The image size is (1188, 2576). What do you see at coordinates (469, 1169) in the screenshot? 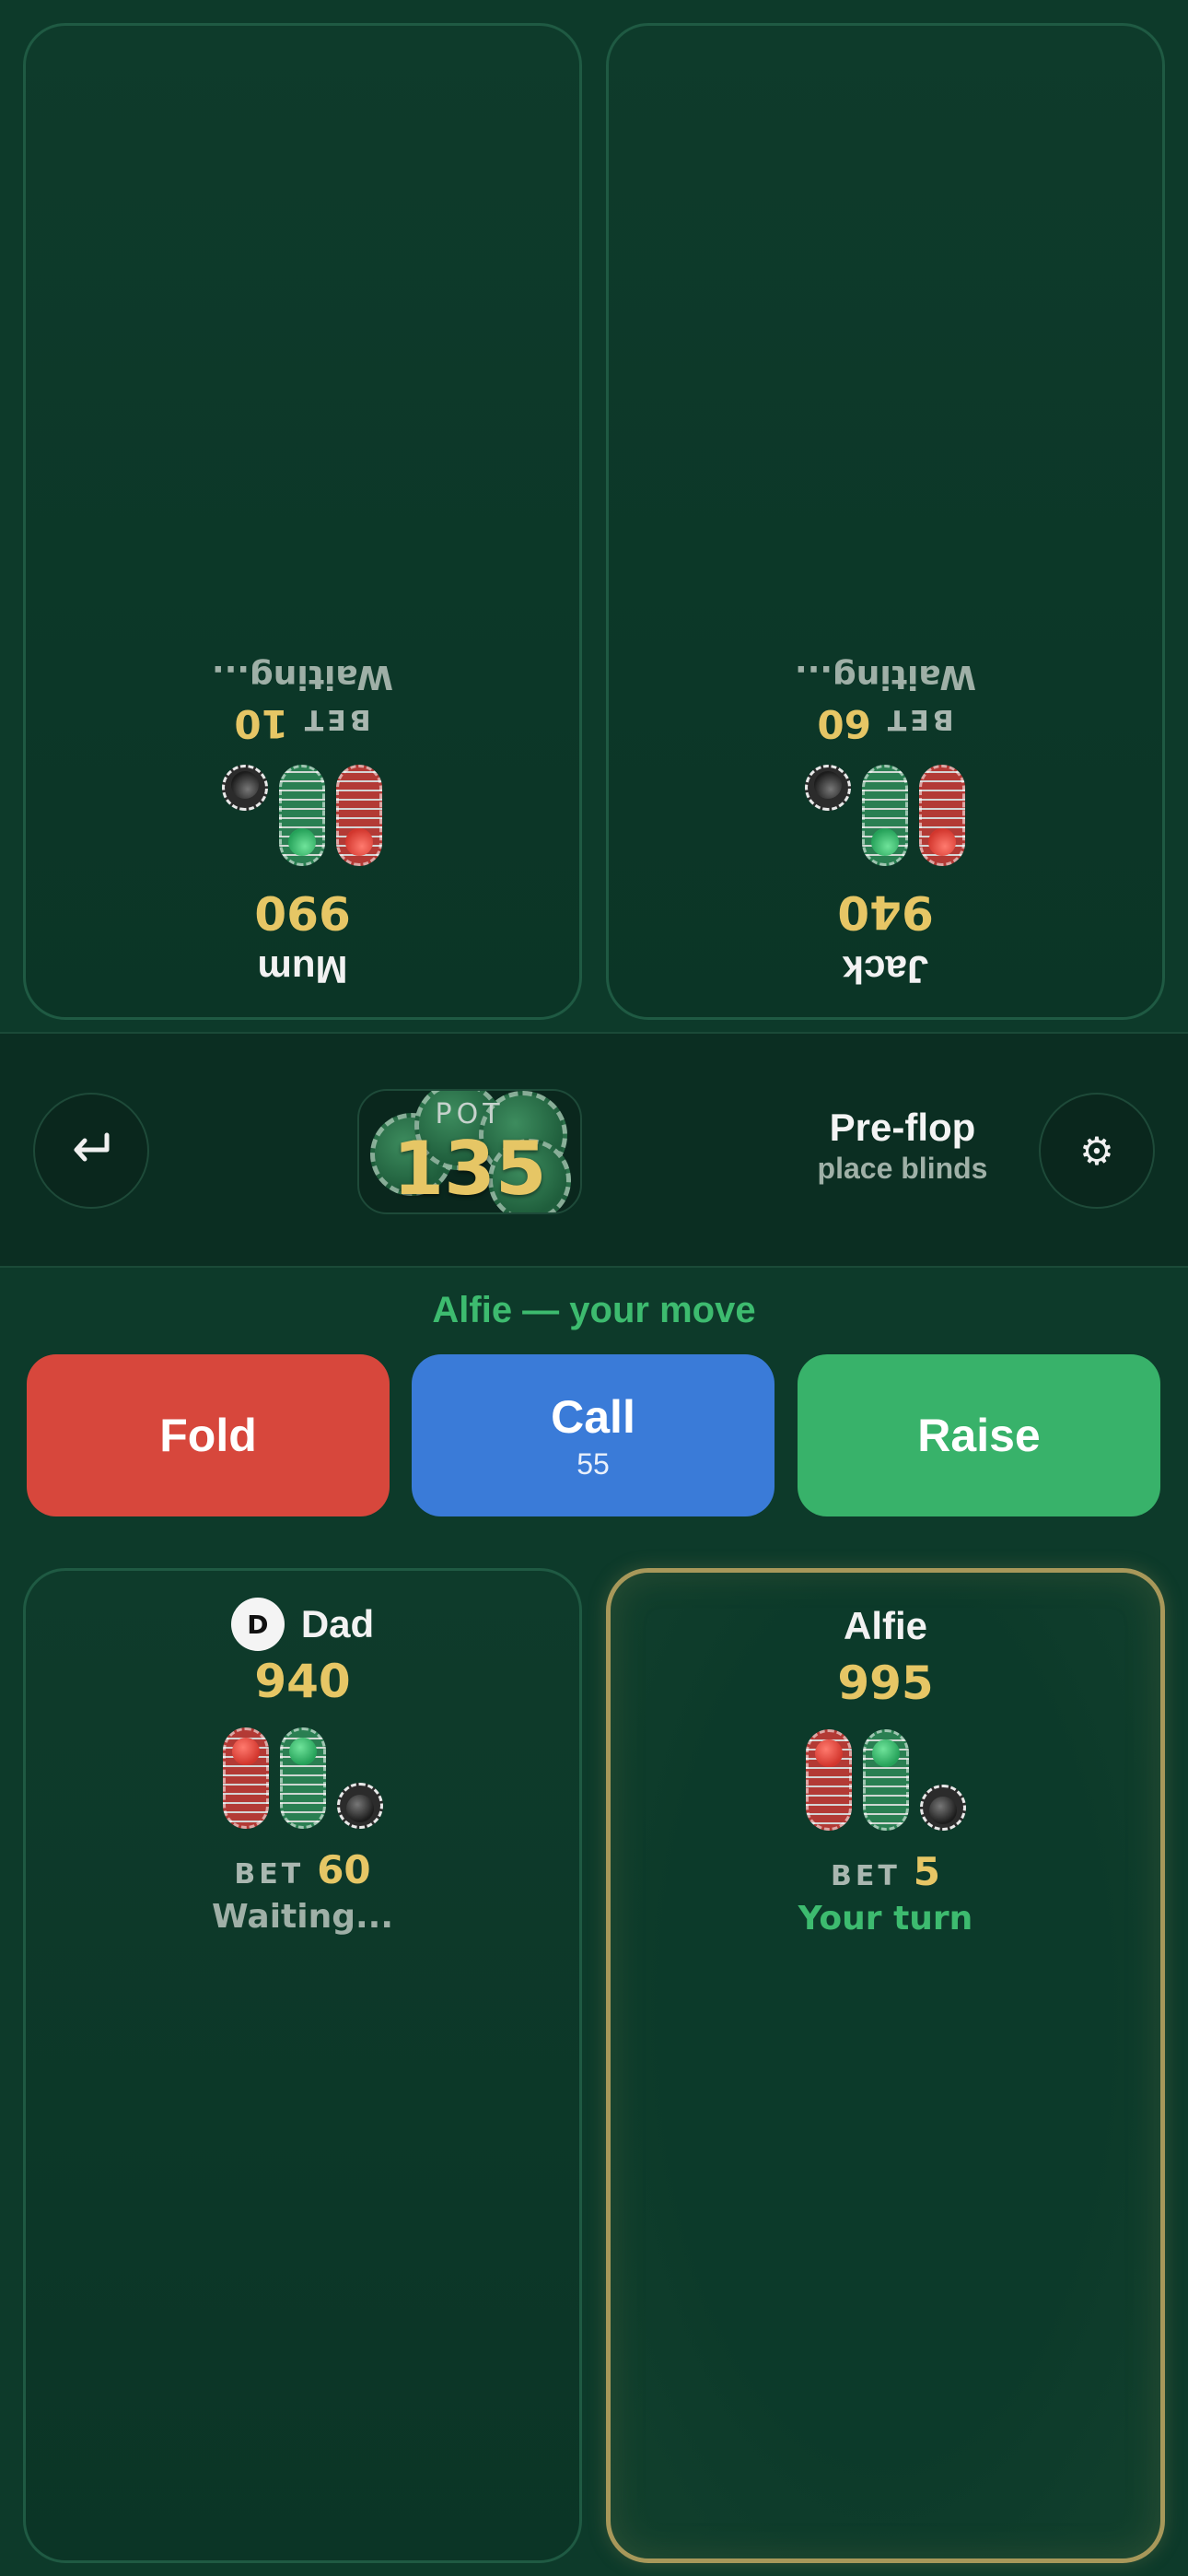
I see `pot-value: 135` at bounding box center [469, 1169].